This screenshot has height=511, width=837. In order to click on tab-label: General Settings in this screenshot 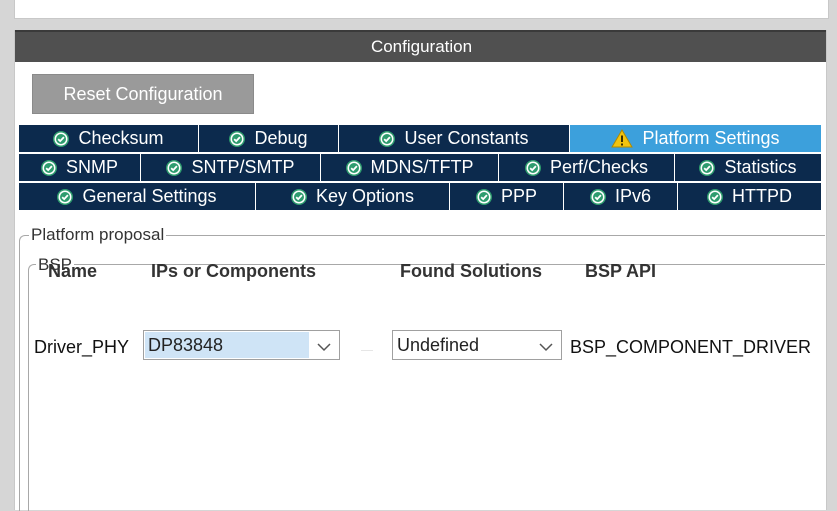, I will do `click(149, 196)`.